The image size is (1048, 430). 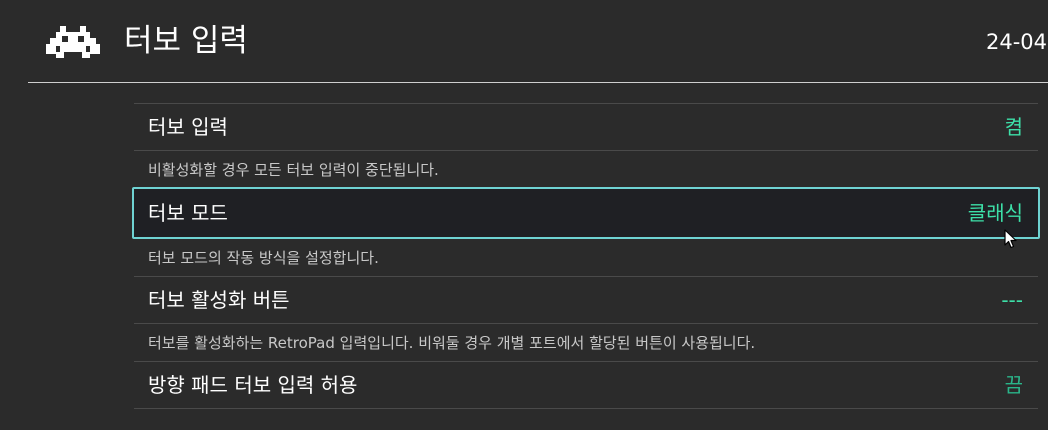 What do you see at coordinates (1014, 127) in the screenshot?
I see `setting-value: 켬` at bounding box center [1014, 127].